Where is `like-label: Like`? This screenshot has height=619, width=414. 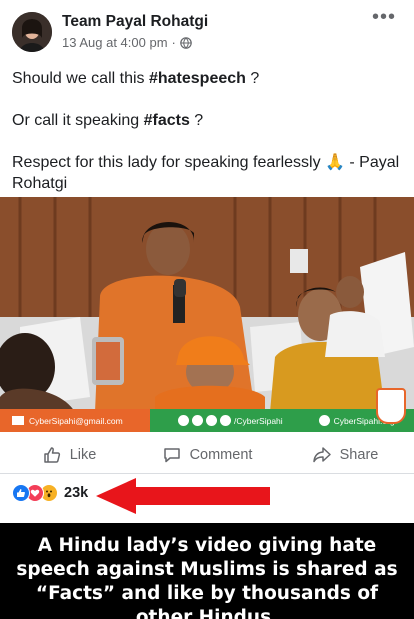
like-label: Like is located at coordinates (83, 454).